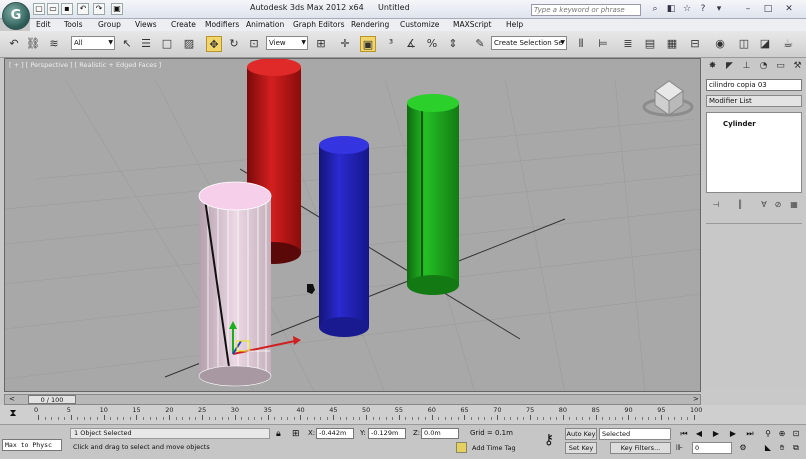 The width and height of the screenshot is (806, 459). Describe the element at coordinates (789, 9) in the screenshot. I see `close-icon: ✕` at that location.